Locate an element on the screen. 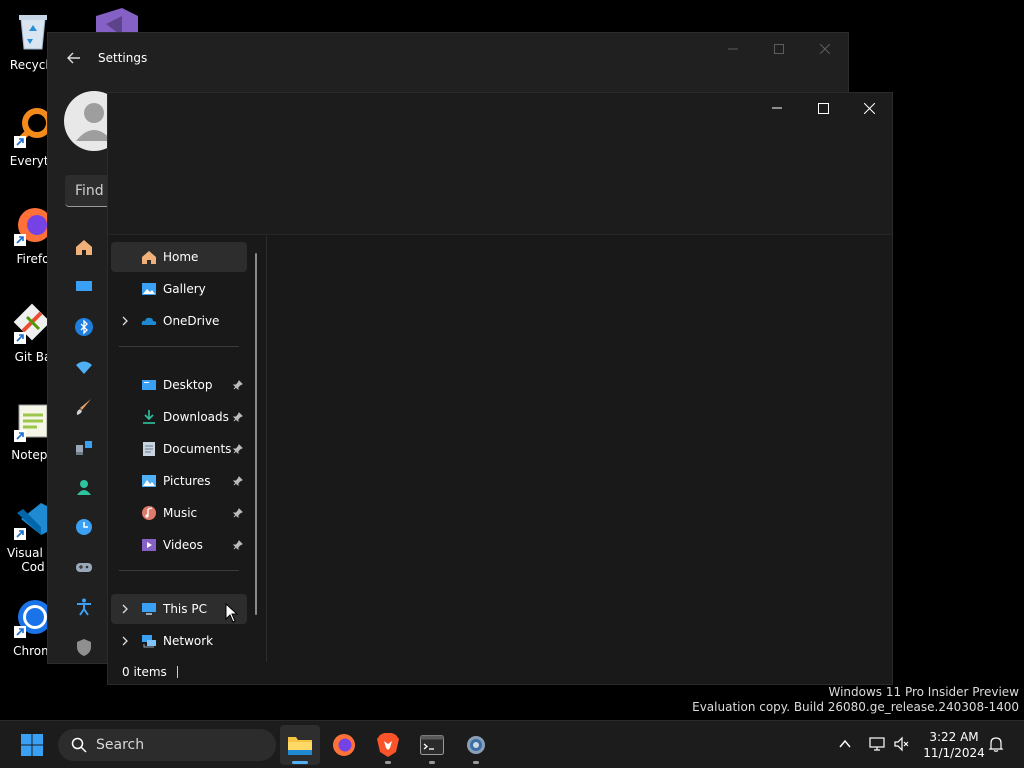  explorer-window-controls is located at coordinates (823, 108).